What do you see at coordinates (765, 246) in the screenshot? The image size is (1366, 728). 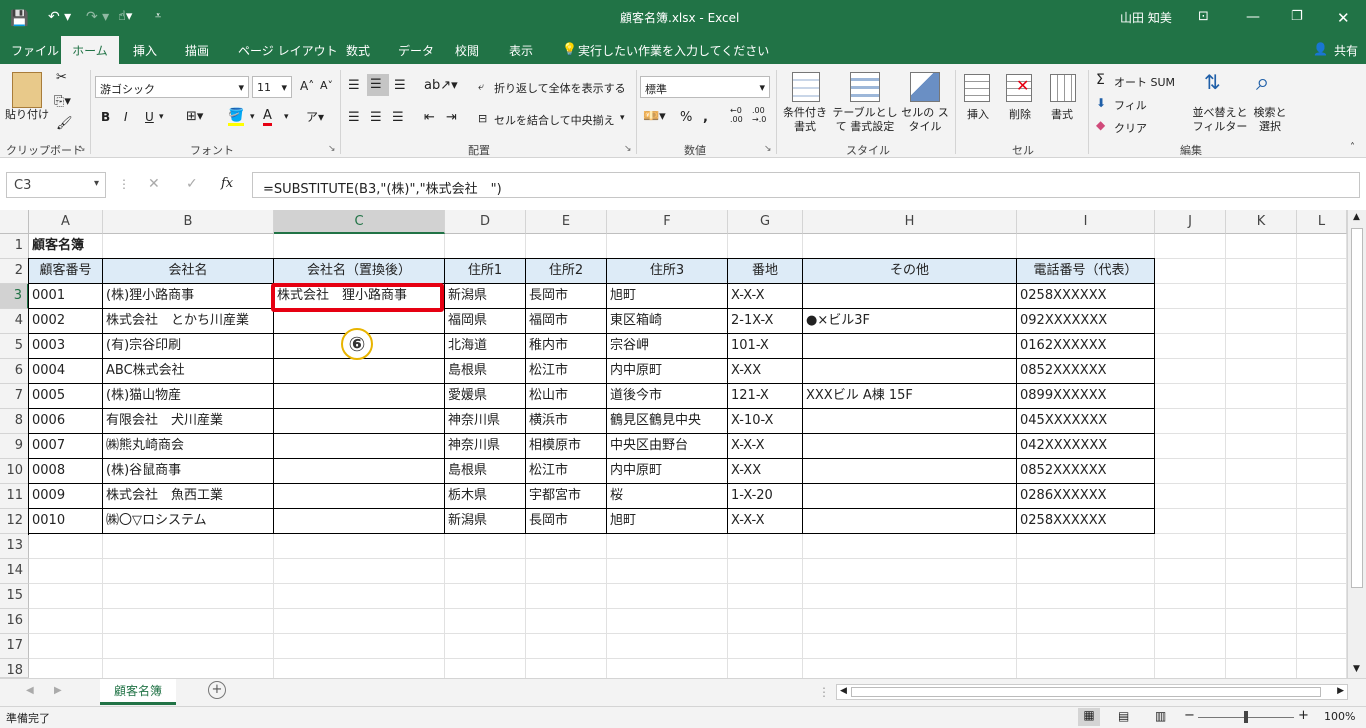 I see `cell-g1` at bounding box center [765, 246].